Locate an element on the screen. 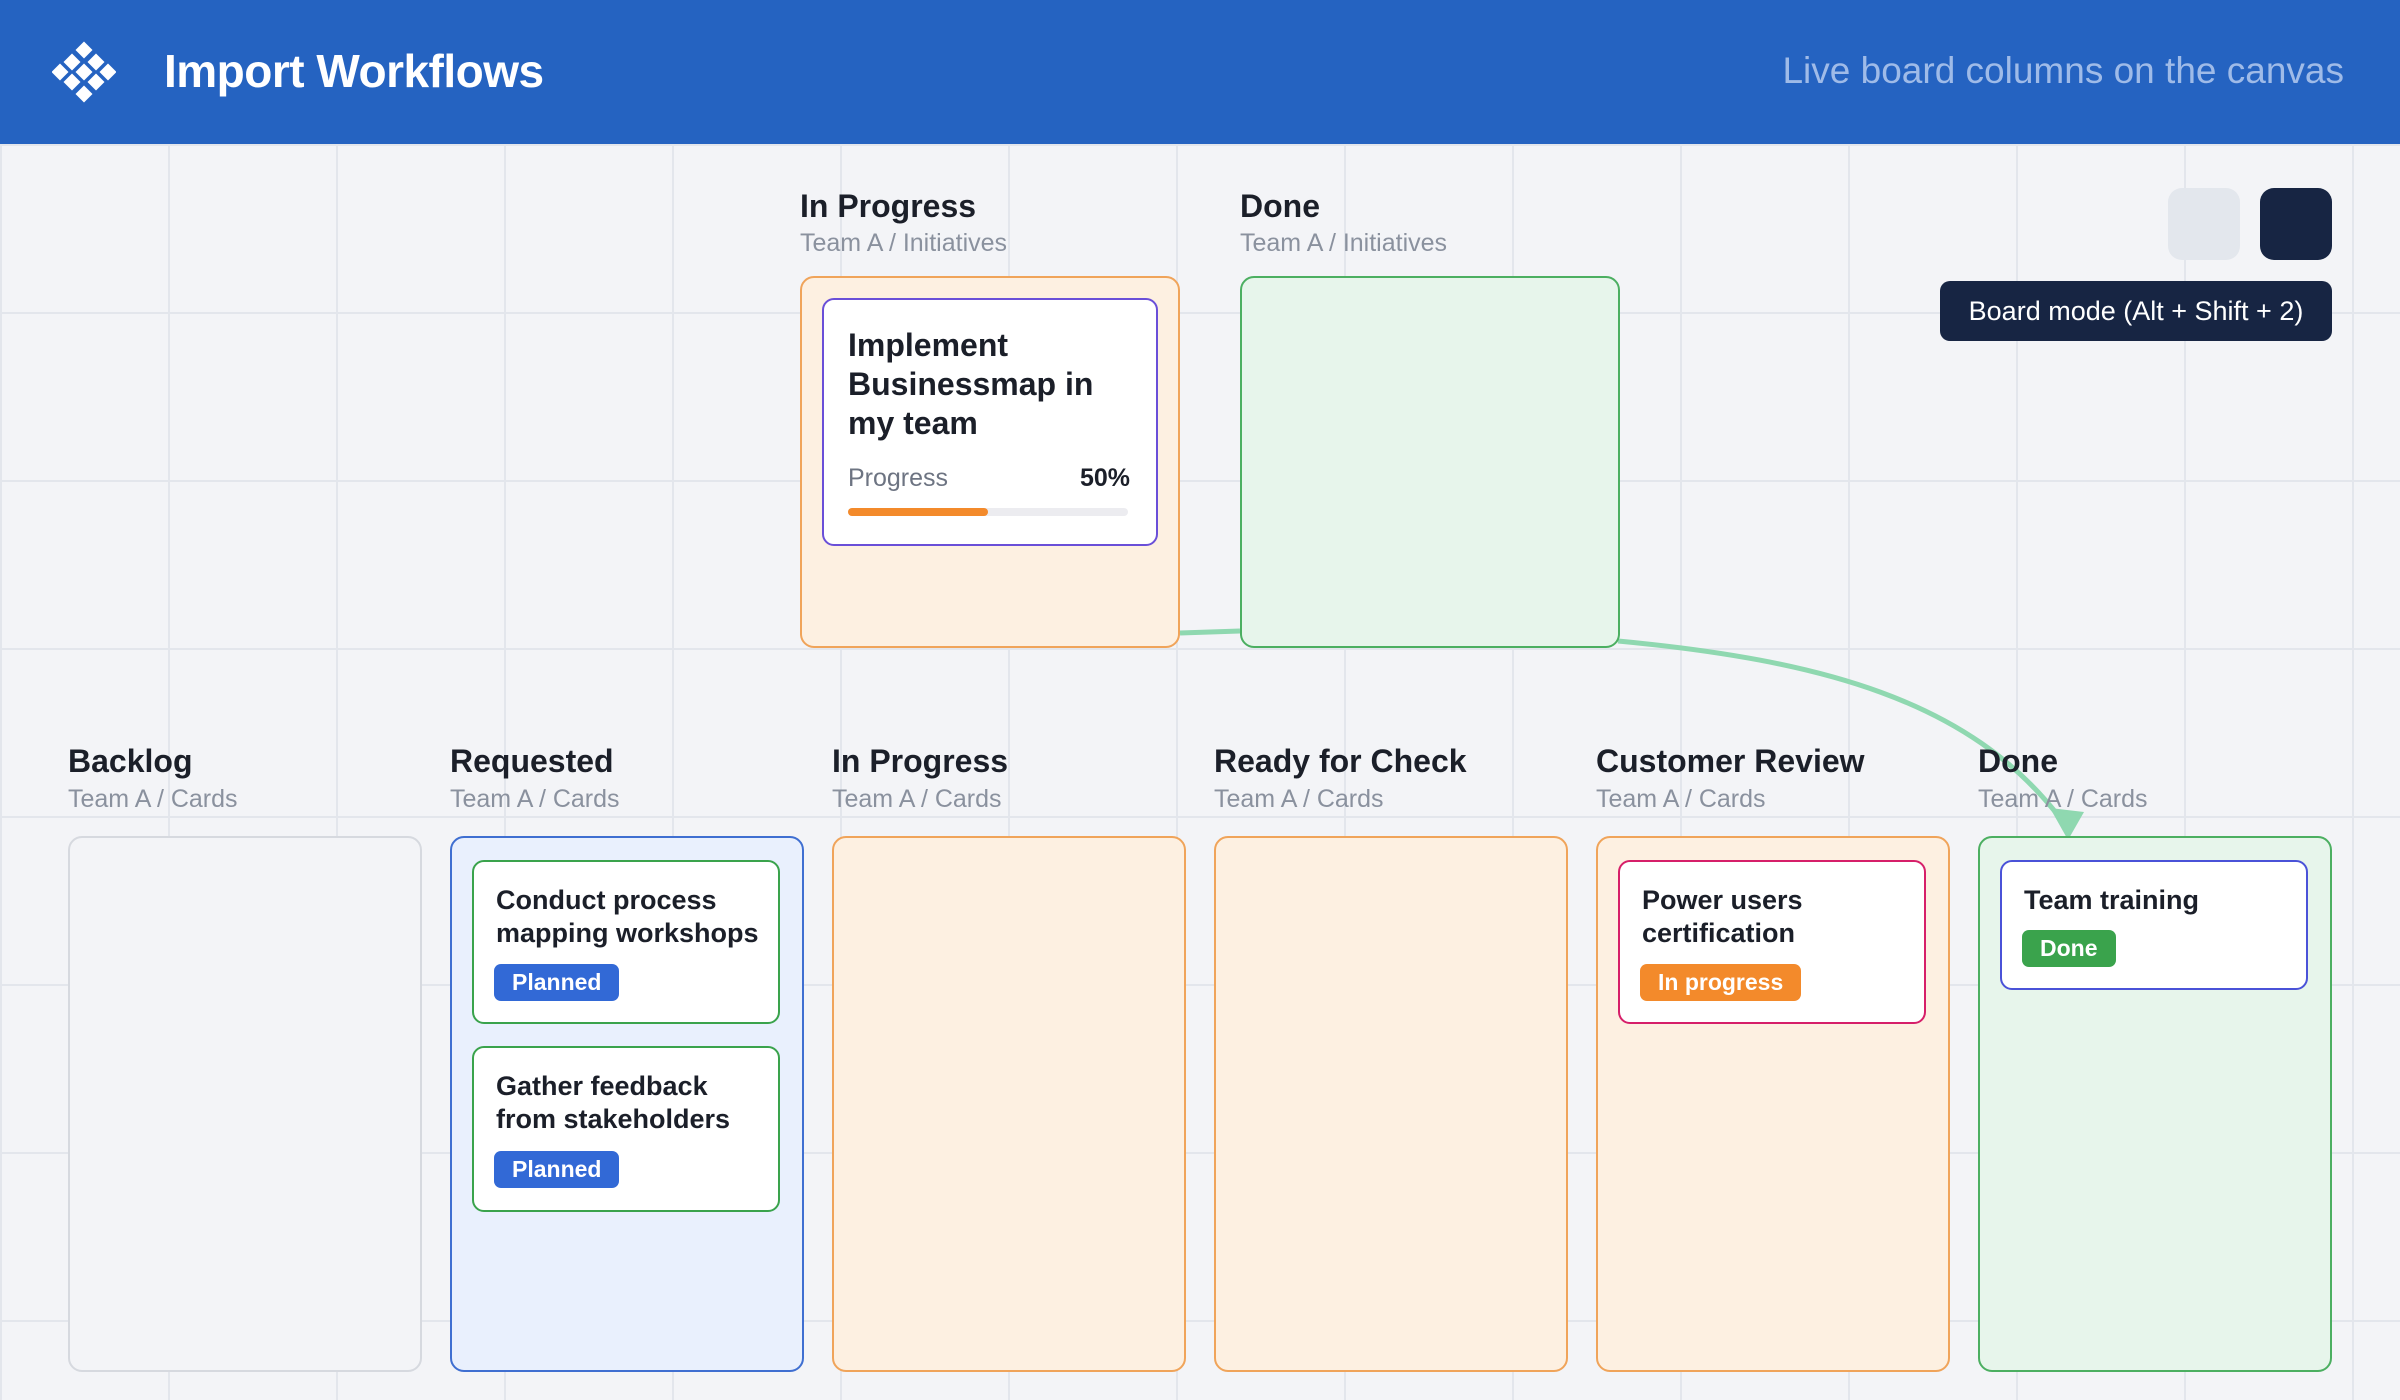 The width and height of the screenshot is (2400, 1400). status-badge: In progress is located at coordinates (1721, 982).